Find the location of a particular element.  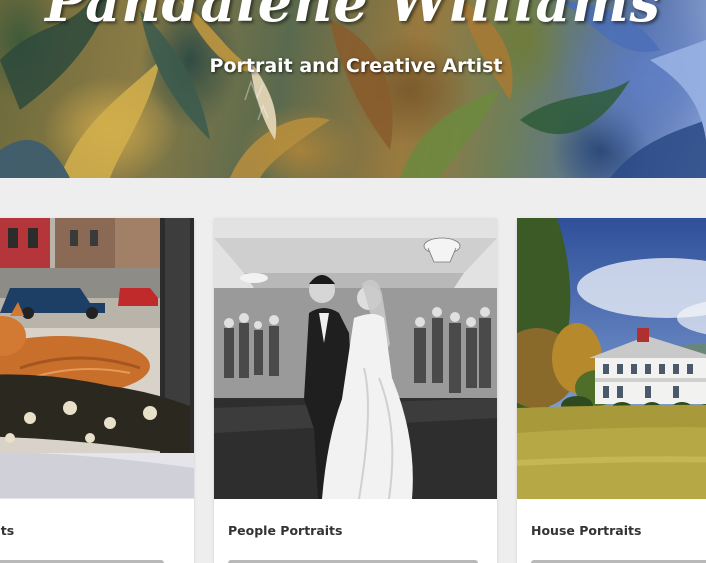

card-title-house: House Portraits is located at coordinates (586, 530).